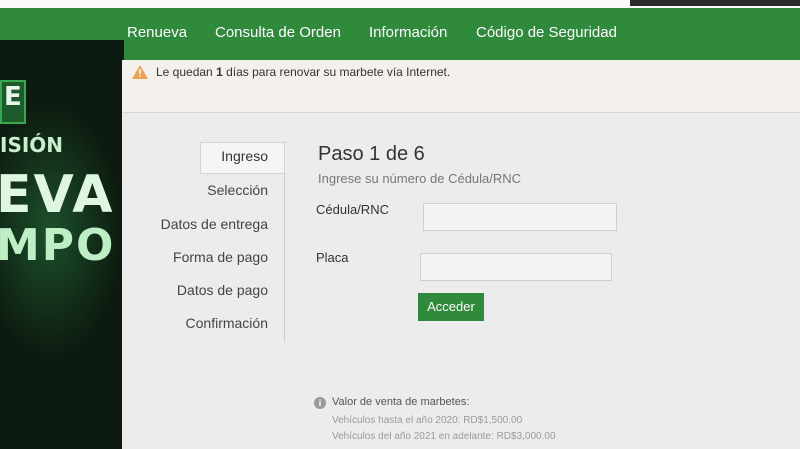 The image size is (800, 449). I want to click on alert-text-before: Le quedan, so click(186, 72).